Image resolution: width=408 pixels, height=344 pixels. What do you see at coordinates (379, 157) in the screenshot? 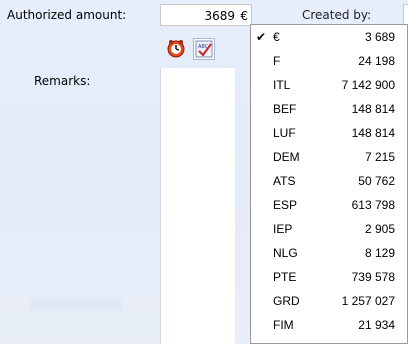
I see `currency-amount: 7 215` at bounding box center [379, 157].